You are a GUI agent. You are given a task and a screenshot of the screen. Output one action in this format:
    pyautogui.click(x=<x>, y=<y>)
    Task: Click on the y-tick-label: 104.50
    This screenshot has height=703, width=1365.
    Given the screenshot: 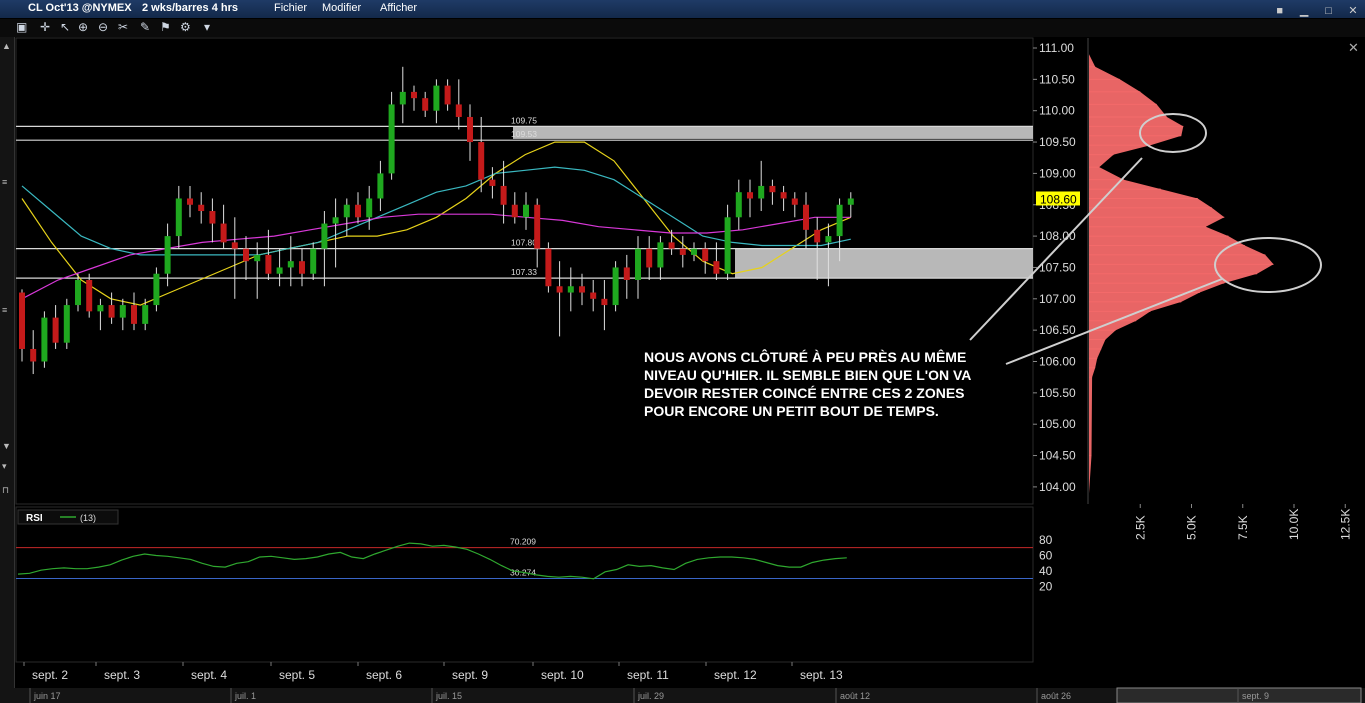 What is the action you would take?
    pyautogui.click(x=1057, y=456)
    